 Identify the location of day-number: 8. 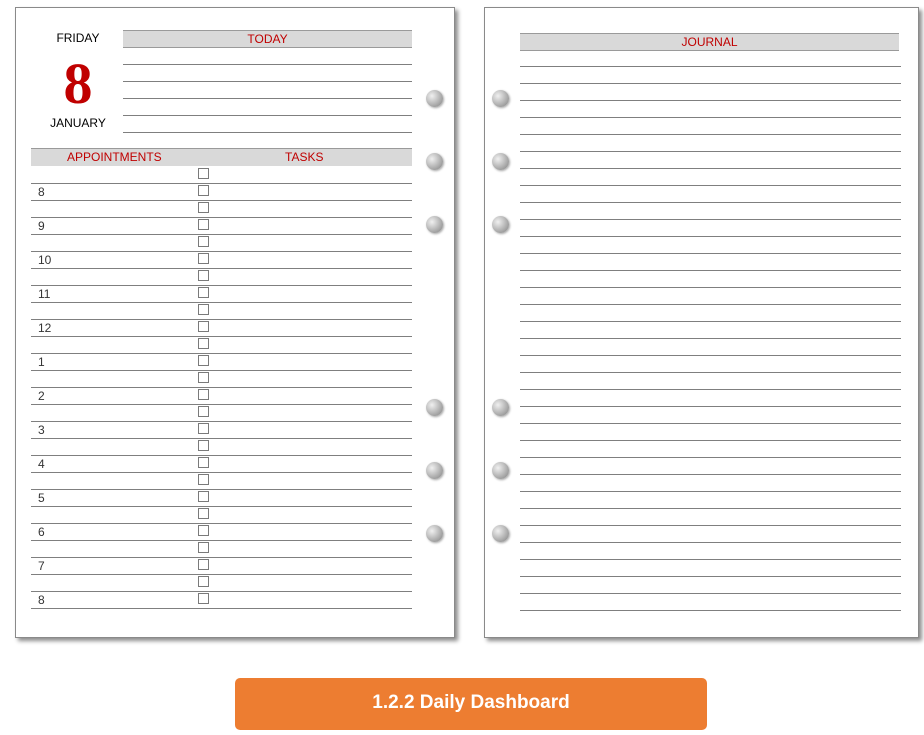
(78, 83).